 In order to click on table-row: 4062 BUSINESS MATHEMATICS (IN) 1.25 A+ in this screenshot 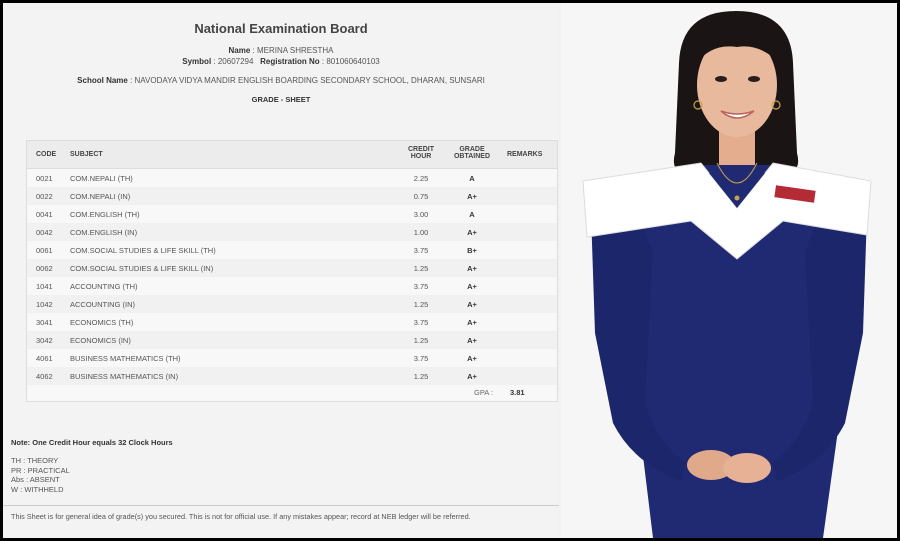, I will do `click(292, 376)`.